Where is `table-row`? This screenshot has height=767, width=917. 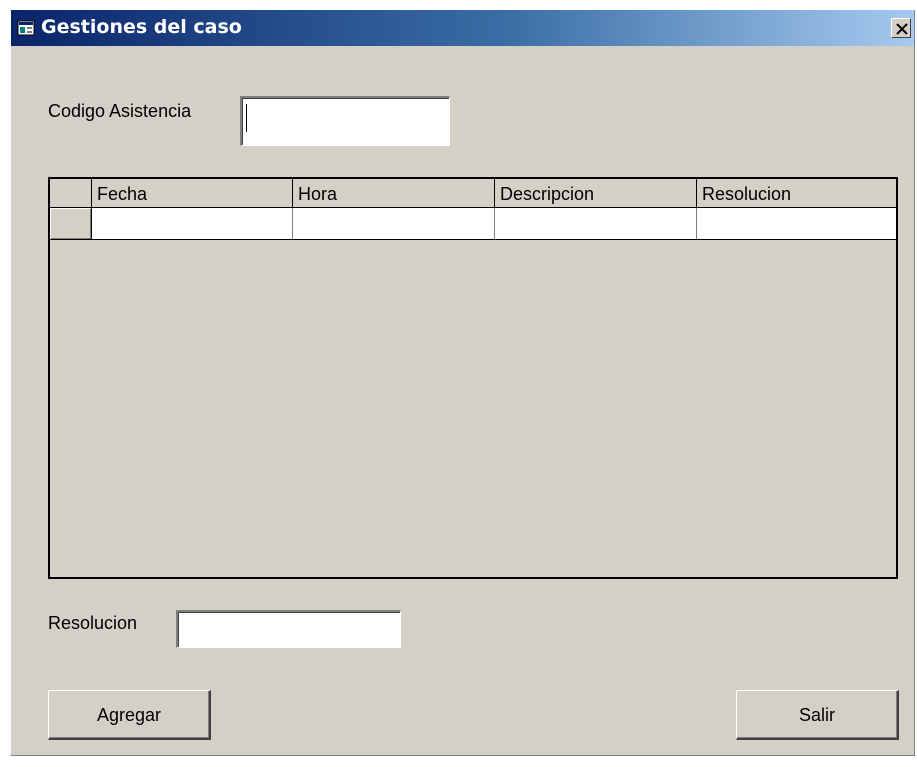 table-row is located at coordinates (473, 224).